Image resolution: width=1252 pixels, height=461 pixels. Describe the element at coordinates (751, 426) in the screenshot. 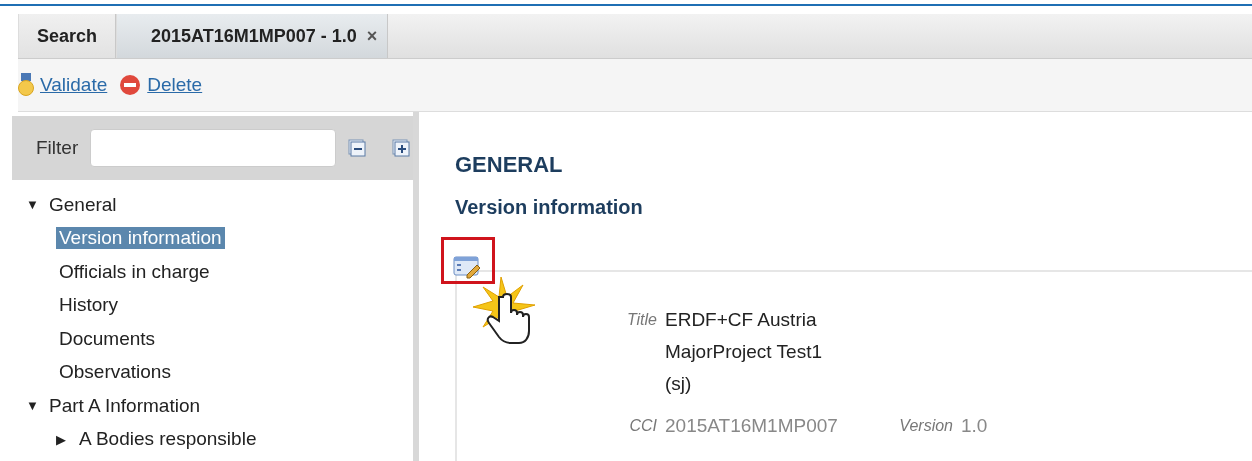

I see `field-value: 2015AT16M1MP007` at that location.